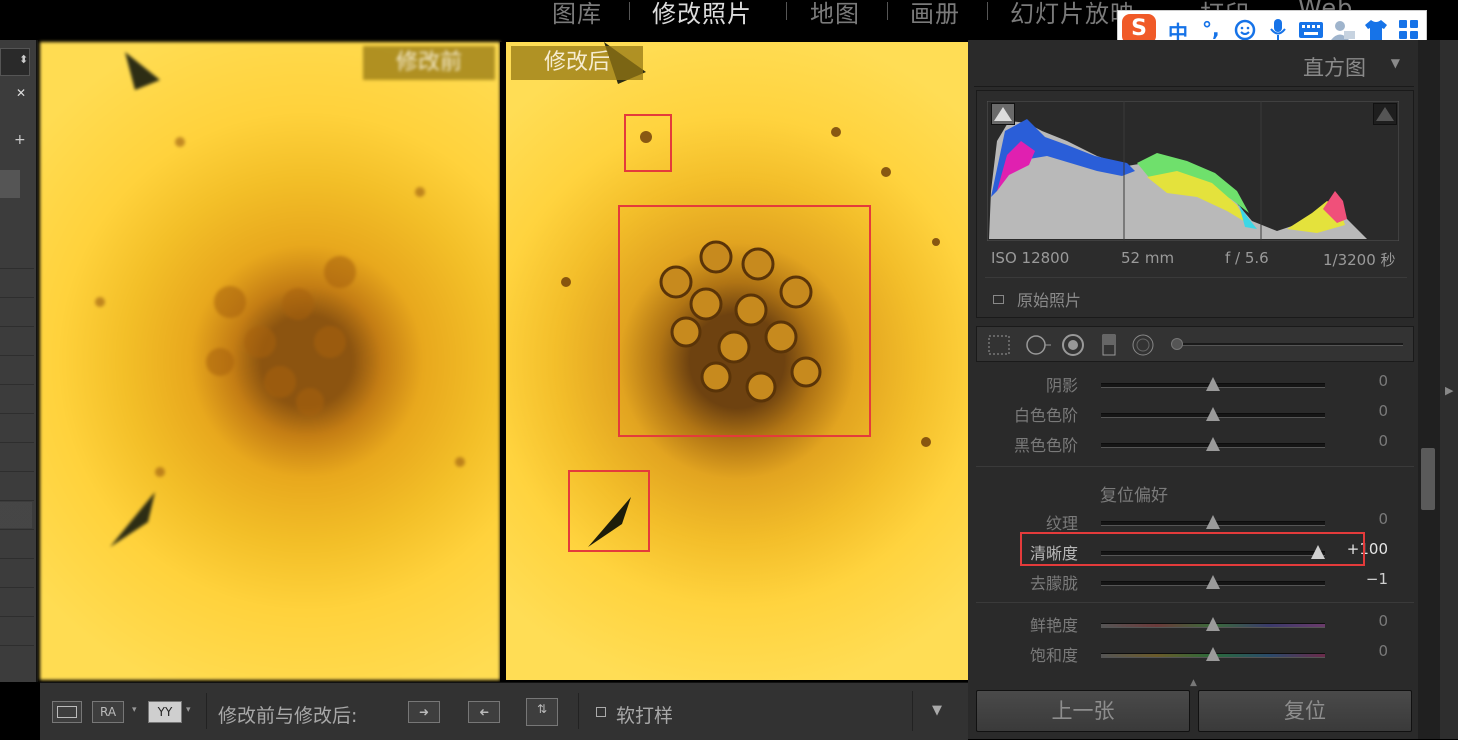  I want to click on skin-shirt-icon, so click(1376, 30).